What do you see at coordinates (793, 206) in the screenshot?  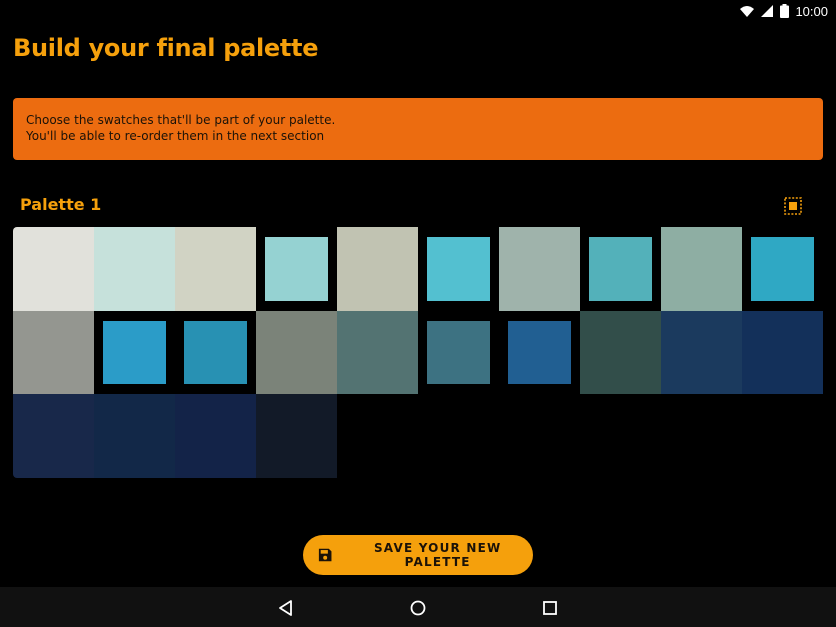 I see `select-all-icon` at bounding box center [793, 206].